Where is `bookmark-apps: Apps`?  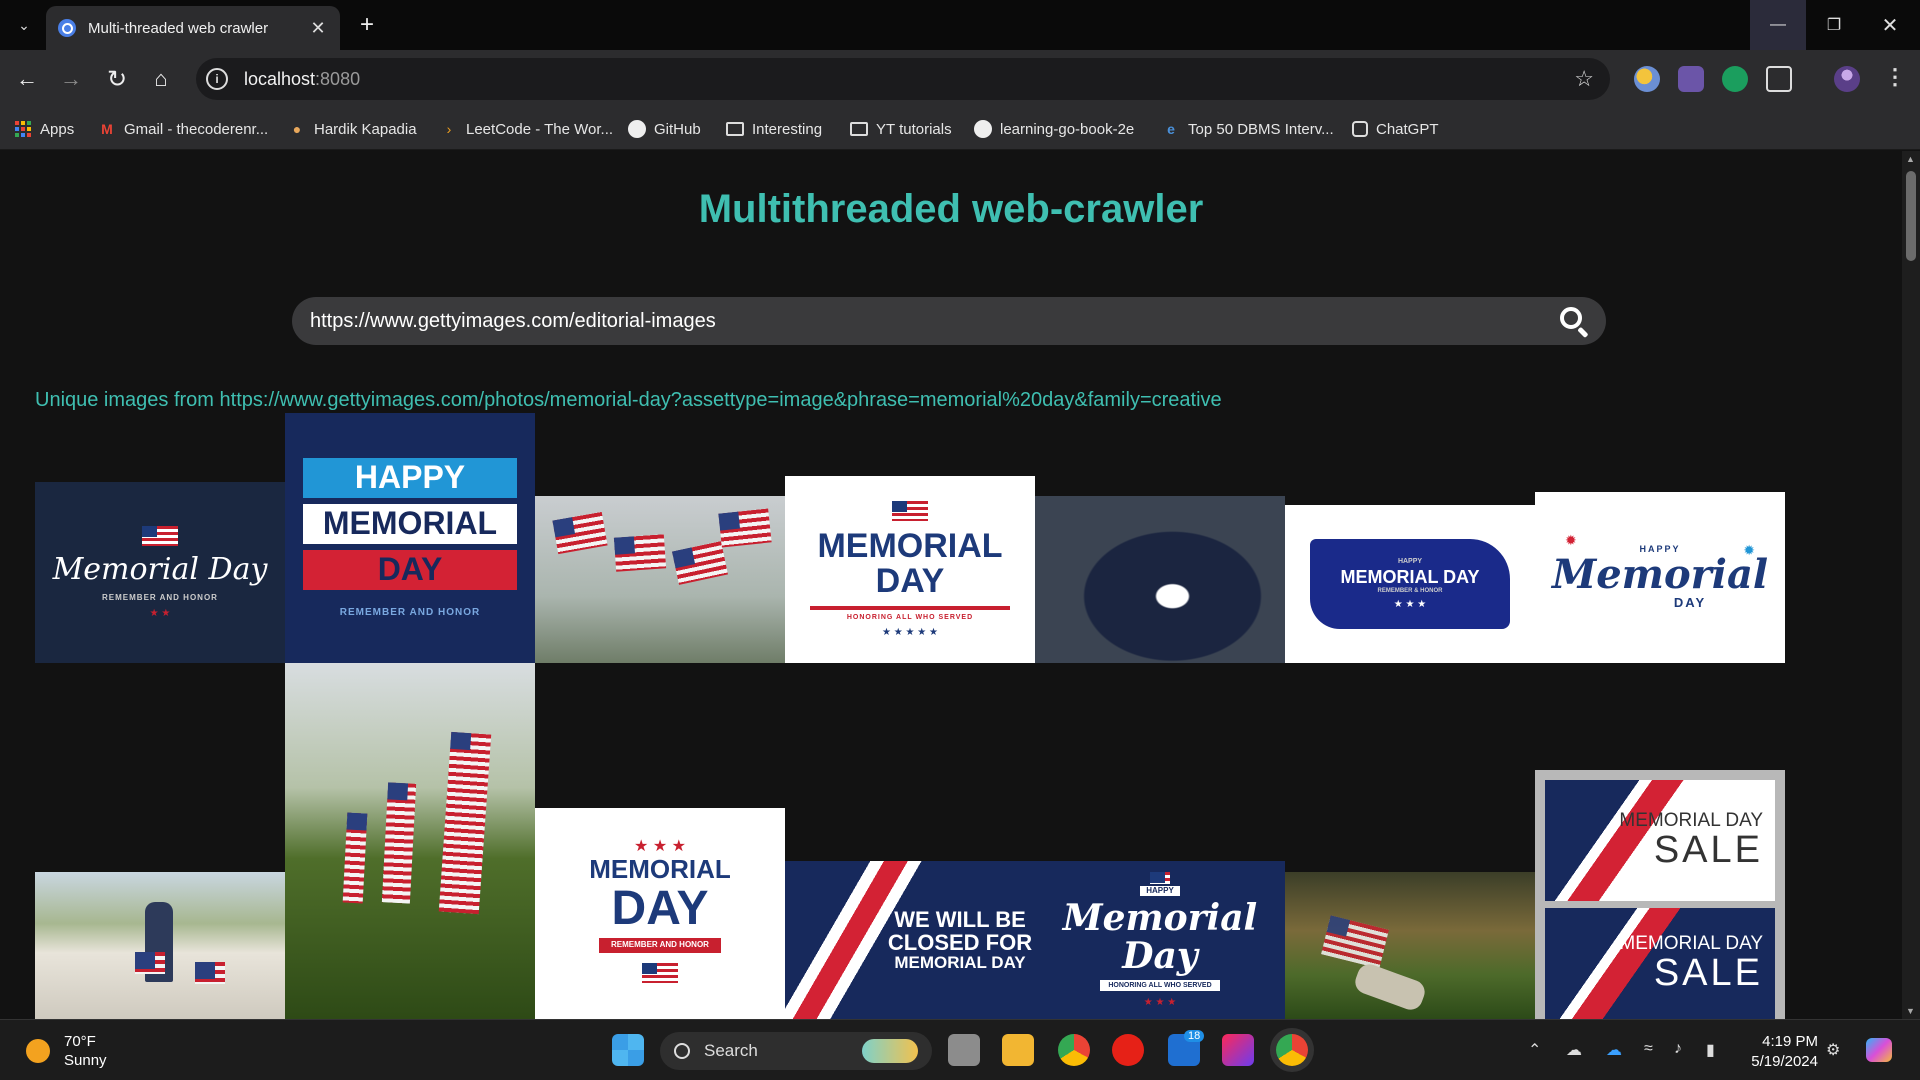
bookmark-apps: Apps is located at coordinates (44, 129).